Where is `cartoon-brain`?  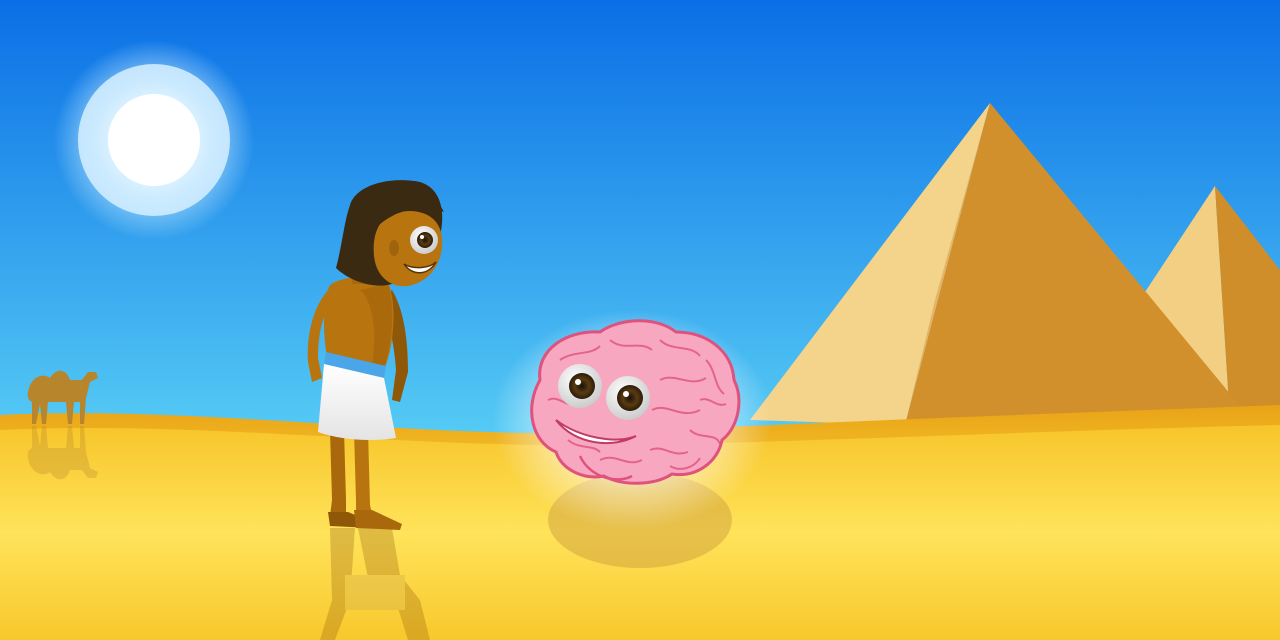 cartoon-brain is located at coordinates (635, 402).